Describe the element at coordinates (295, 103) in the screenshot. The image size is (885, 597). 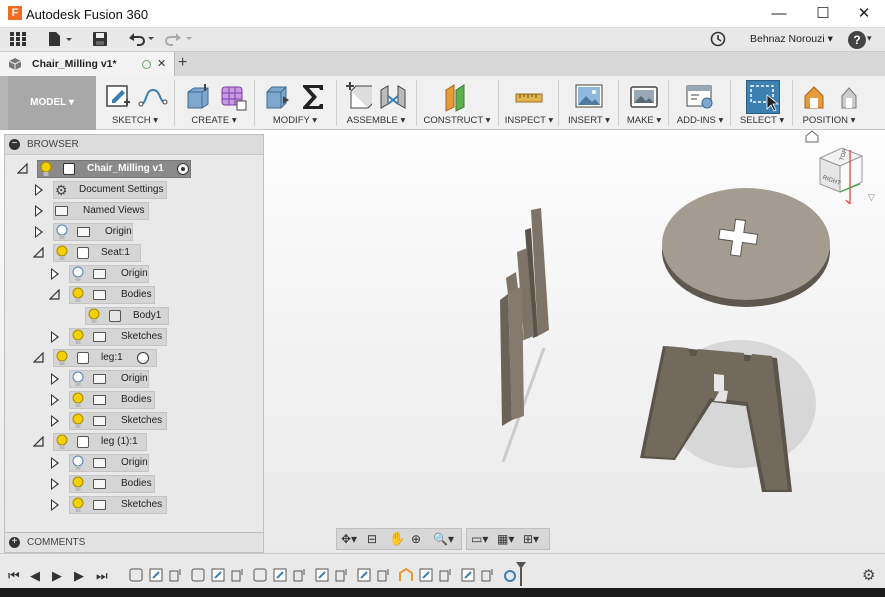
I see `modify-group: MODIFY ▾` at that location.